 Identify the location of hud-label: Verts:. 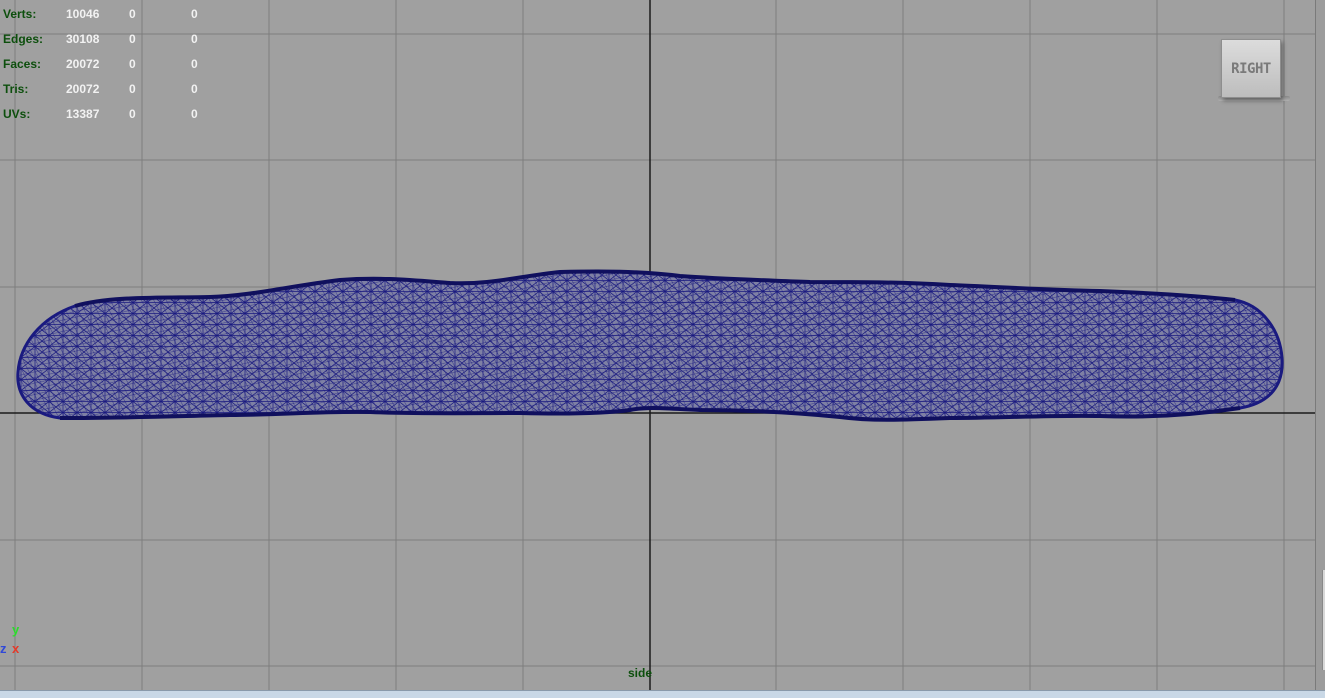
(20, 14).